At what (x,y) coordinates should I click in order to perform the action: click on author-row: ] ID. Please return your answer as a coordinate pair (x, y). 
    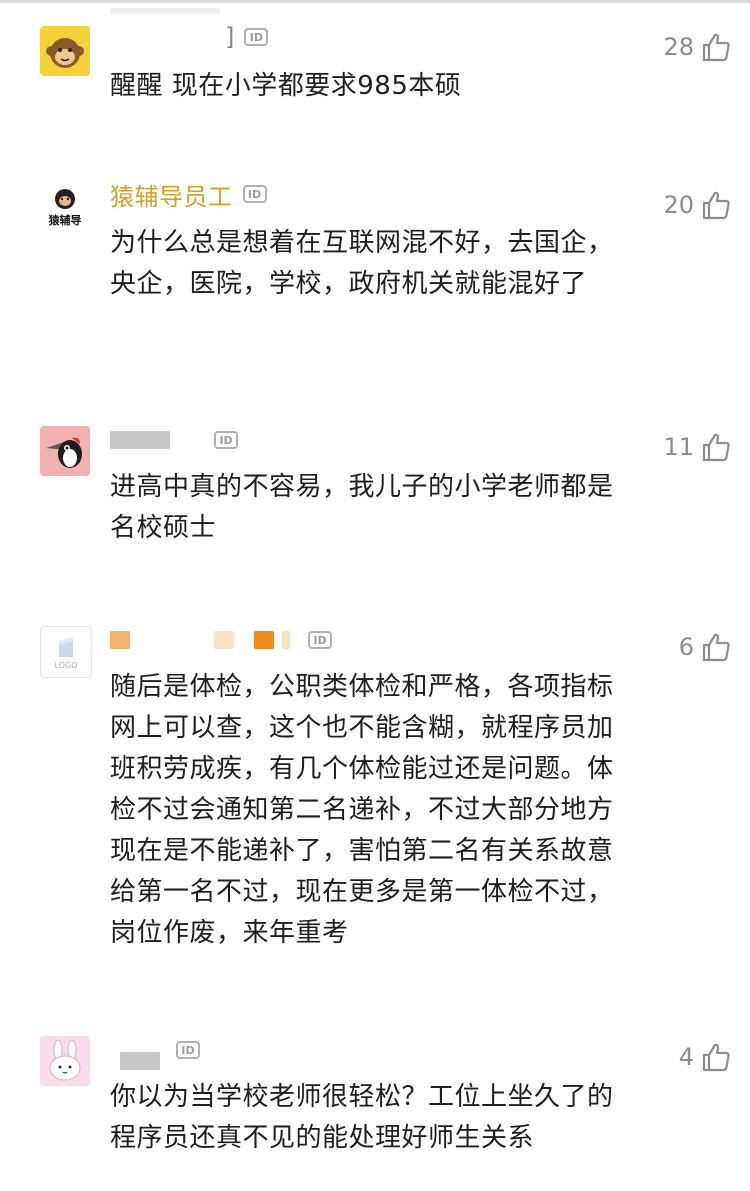
    Looking at the image, I should click on (189, 37).